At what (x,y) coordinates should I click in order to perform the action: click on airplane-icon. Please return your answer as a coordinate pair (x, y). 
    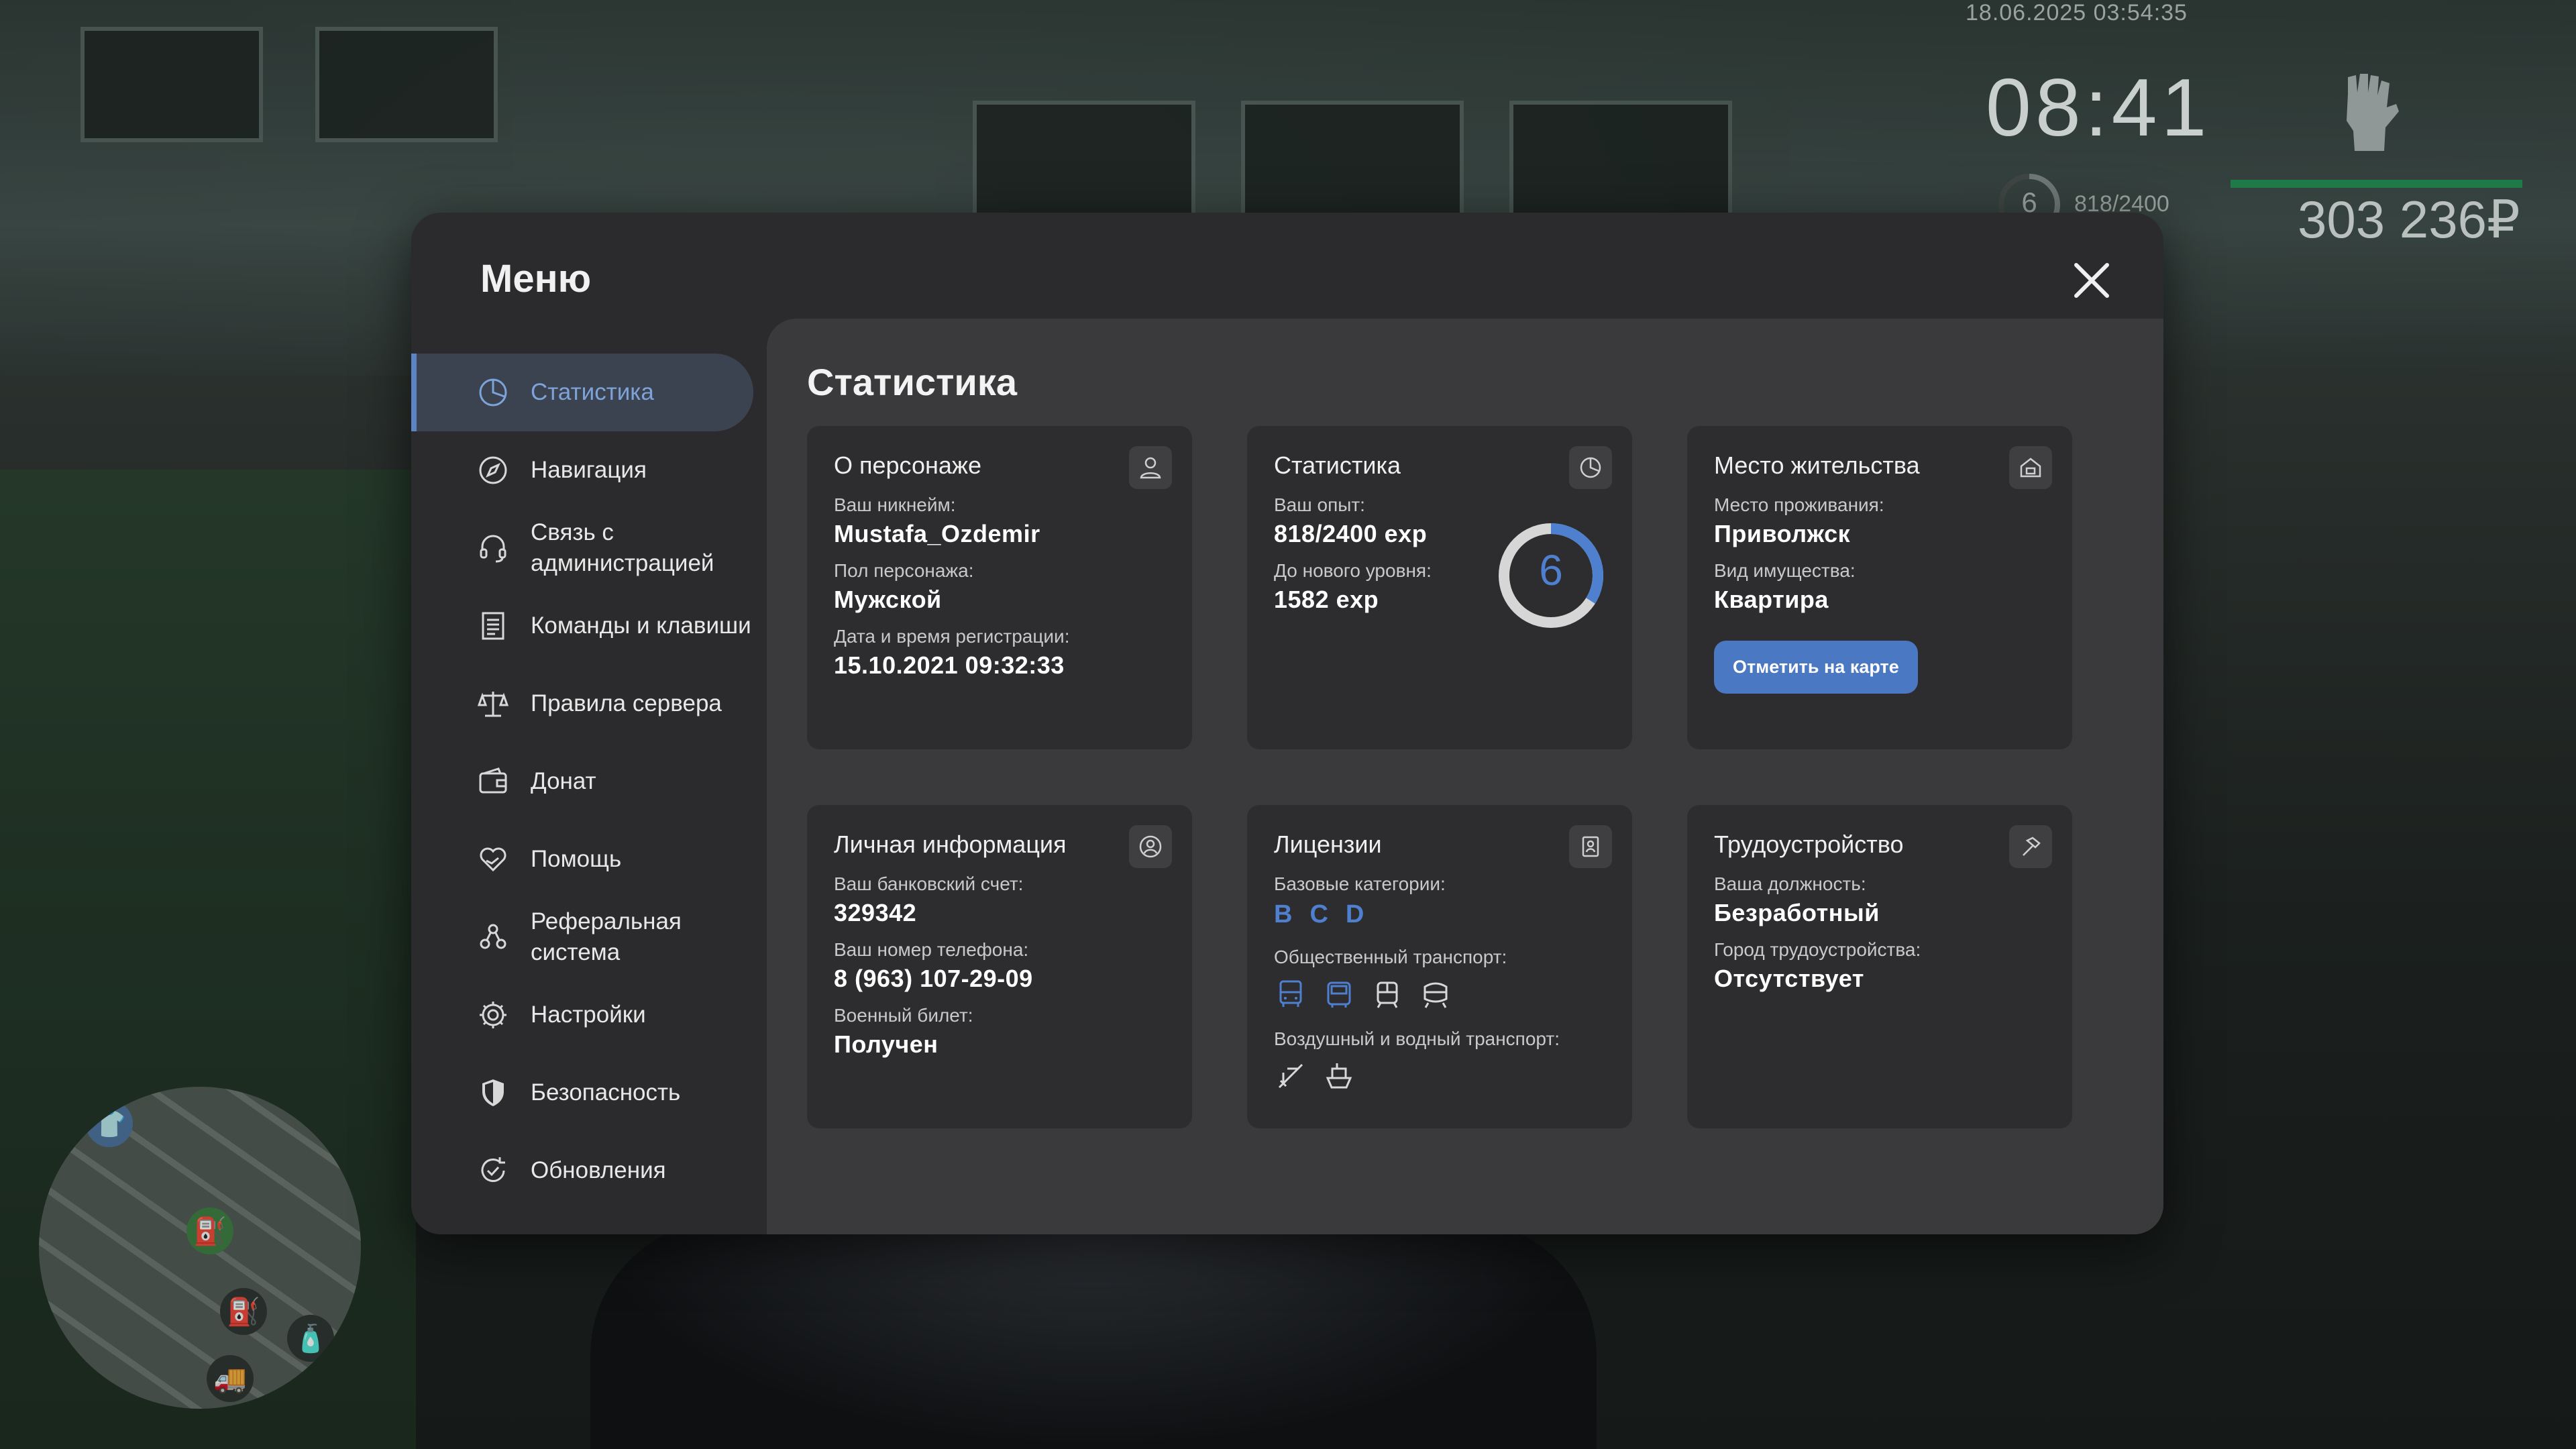
    Looking at the image, I should click on (1290, 1076).